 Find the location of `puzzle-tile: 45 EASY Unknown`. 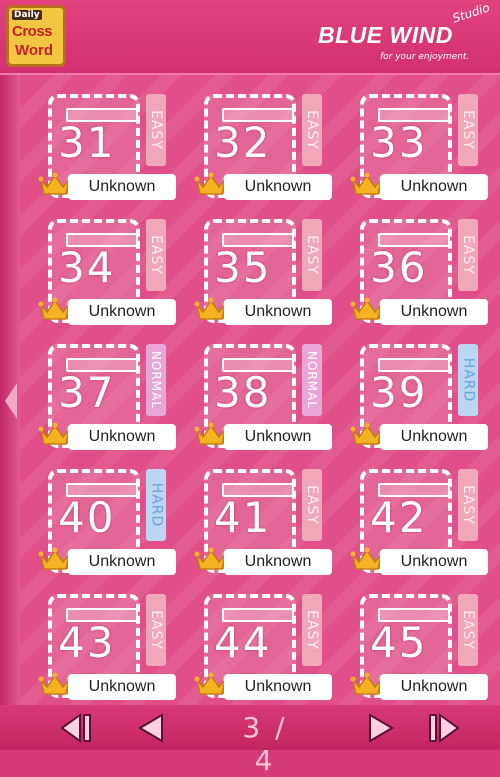

puzzle-tile: 45 EASY Unknown is located at coordinates (425, 649).